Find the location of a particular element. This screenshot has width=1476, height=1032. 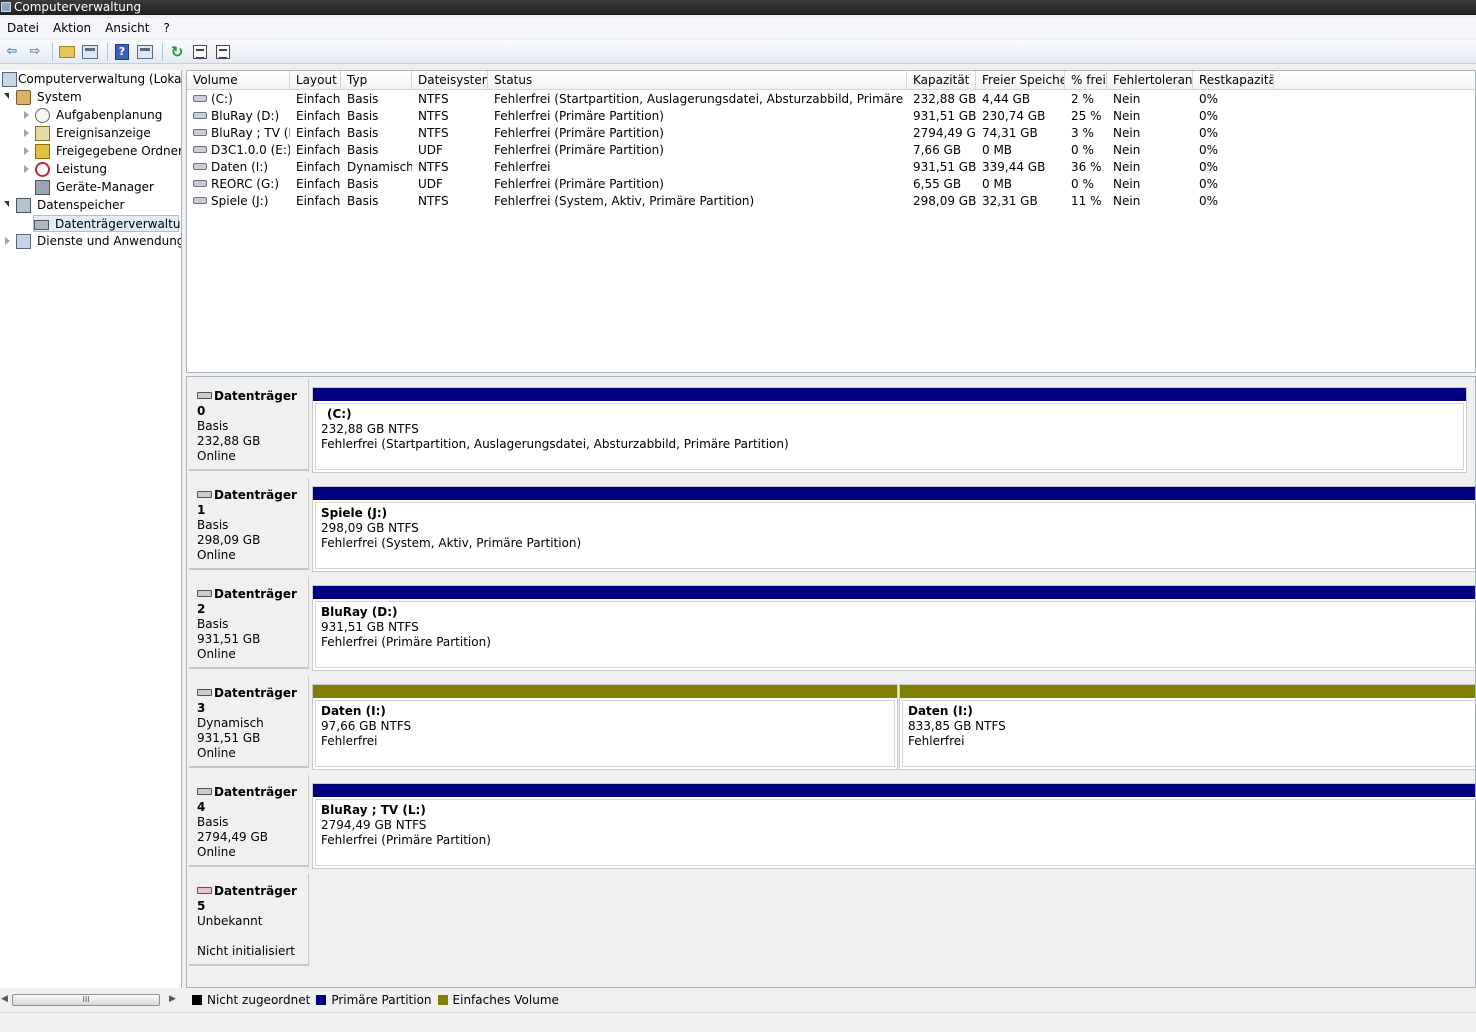

tree-horizontal-scrollbar: ◀ III ▶ is located at coordinates (91, 1000).